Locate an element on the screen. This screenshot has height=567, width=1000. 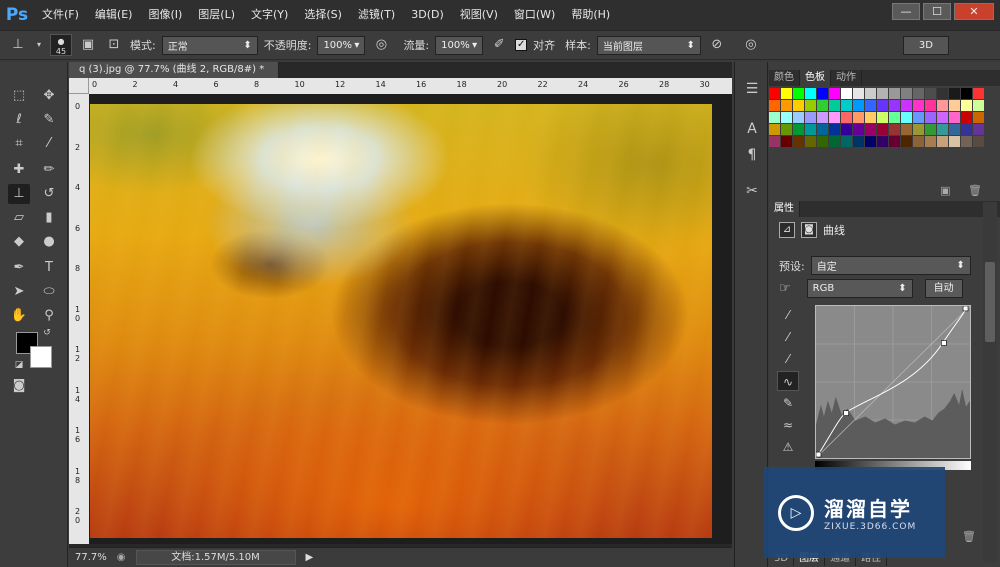
pencil-draw-icon: ✎ is located at coordinates (788, 403).